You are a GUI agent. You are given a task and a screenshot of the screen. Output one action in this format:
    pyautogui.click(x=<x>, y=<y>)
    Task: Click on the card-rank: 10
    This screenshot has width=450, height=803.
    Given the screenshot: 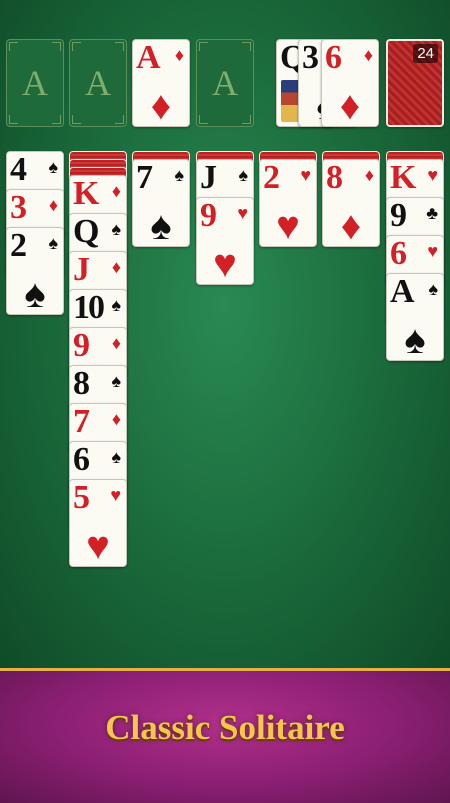 What is the action you would take?
    pyautogui.click(x=89, y=307)
    